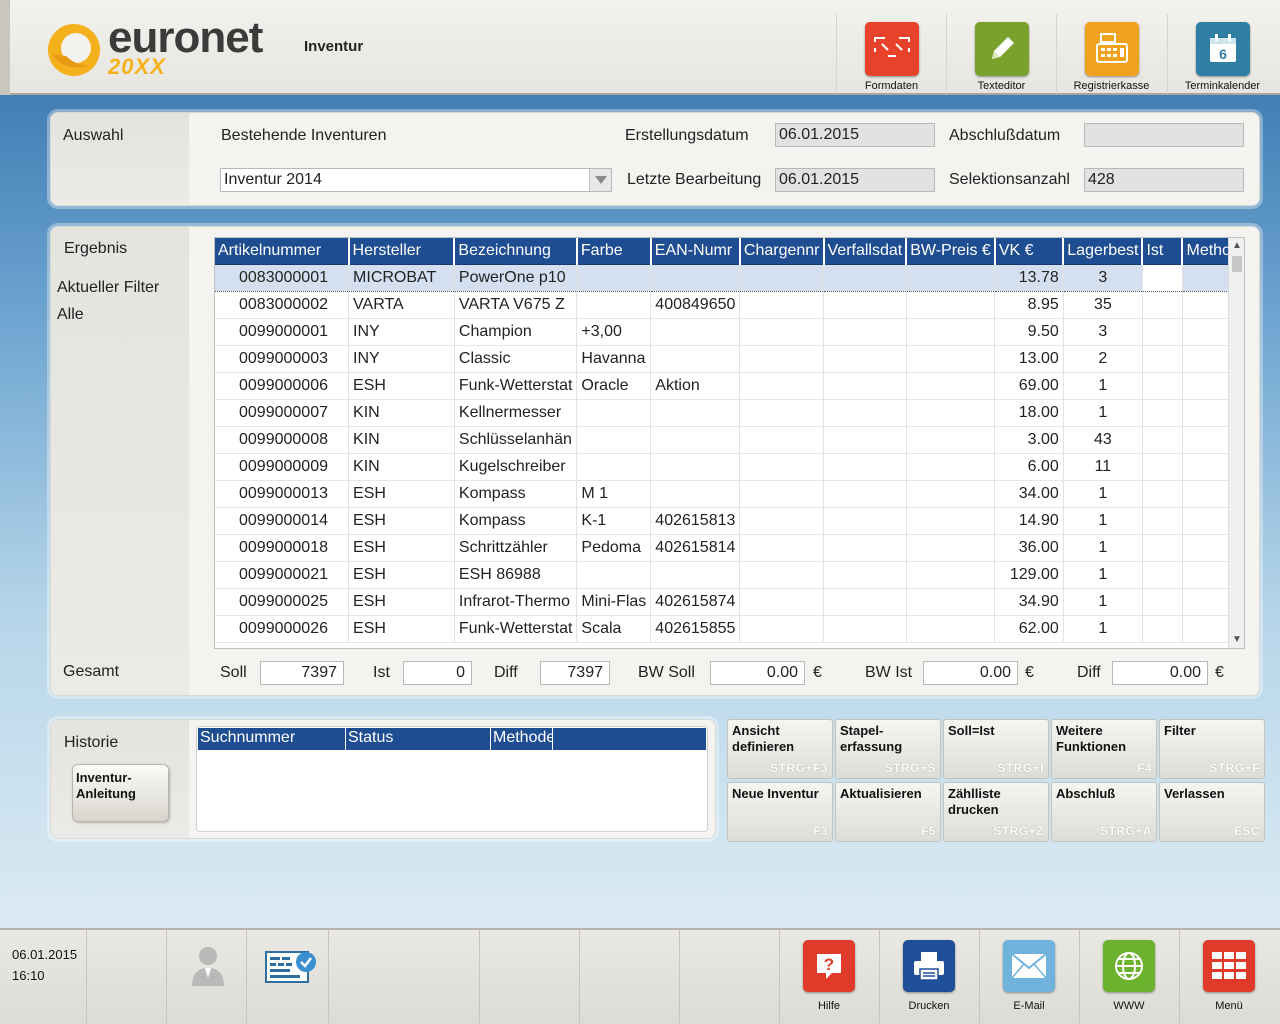 The width and height of the screenshot is (1280, 1024). What do you see at coordinates (1103, 305) in the screenshot?
I see `table-cell: 35` at bounding box center [1103, 305].